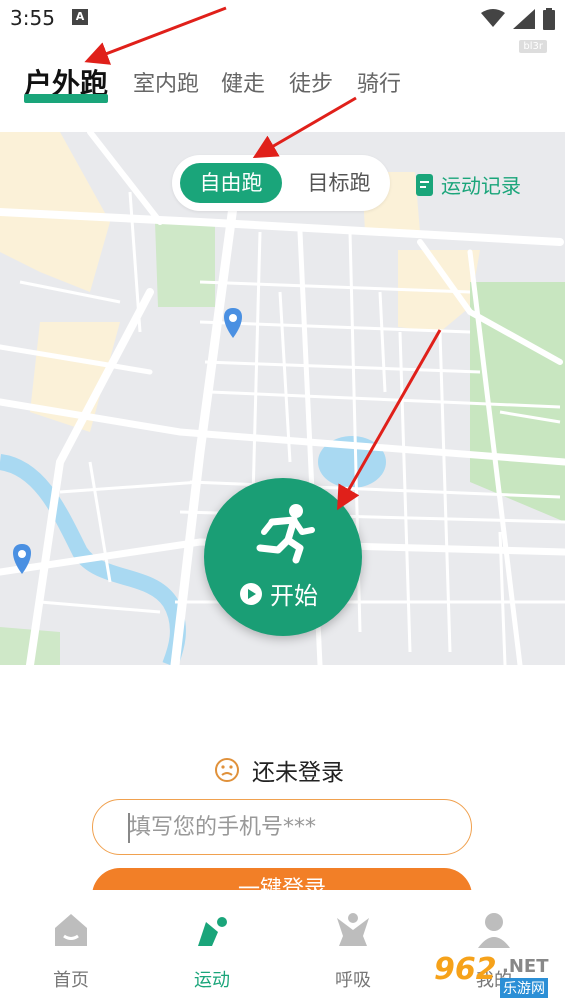  I want to click on login-status-text: 还未登录, so click(298, 773).